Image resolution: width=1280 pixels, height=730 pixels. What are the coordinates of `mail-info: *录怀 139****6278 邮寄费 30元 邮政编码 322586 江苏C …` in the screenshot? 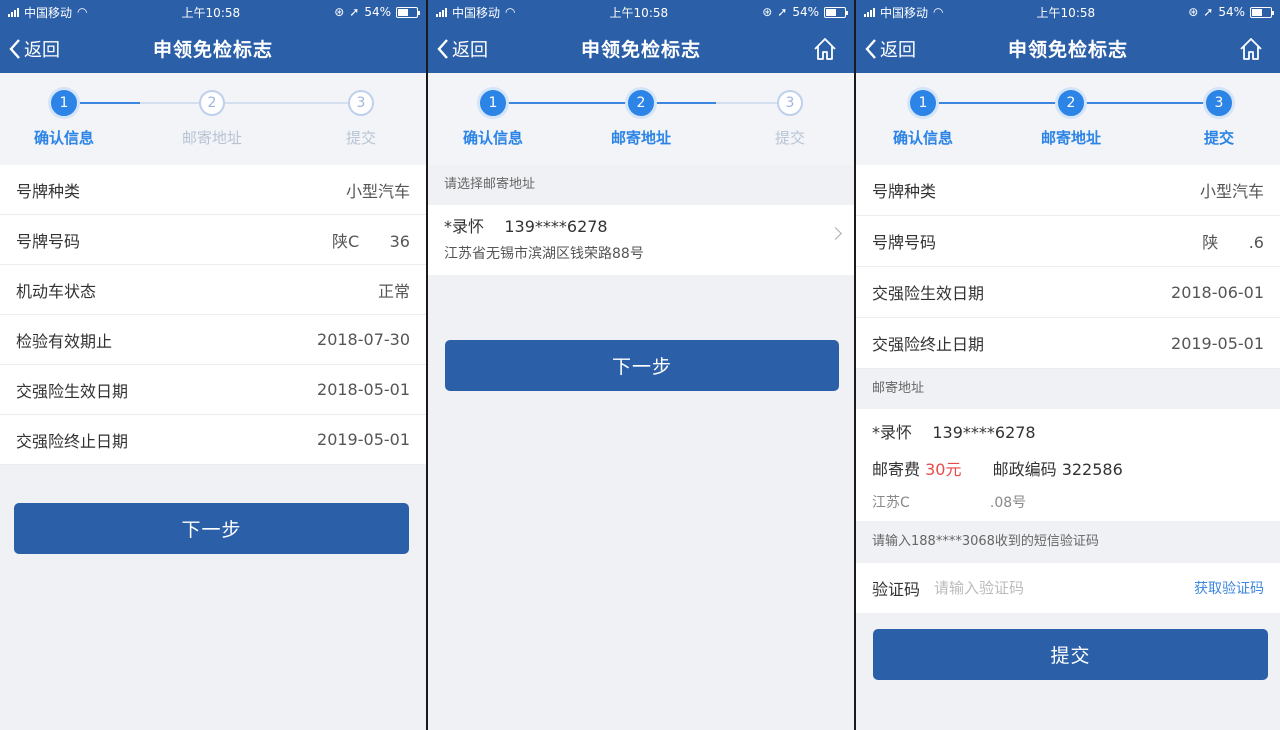 It's located at (1068, 465).